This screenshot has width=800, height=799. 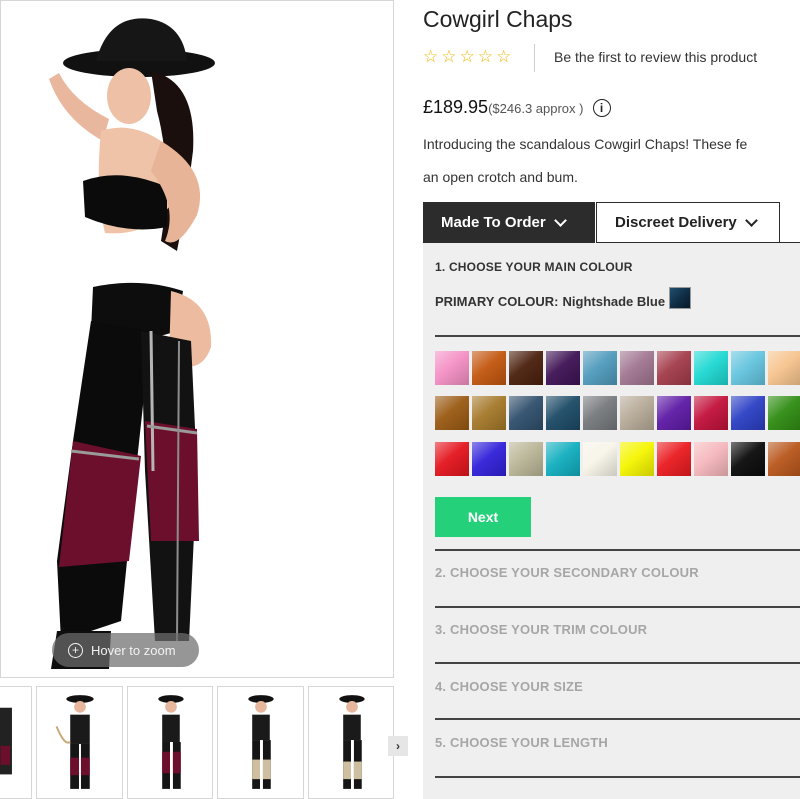 What do you see at coordinates (614, 301) in the screenshot?
I see `primary-colour-value: Nightshade Blue` at bounding box center [614, 301].